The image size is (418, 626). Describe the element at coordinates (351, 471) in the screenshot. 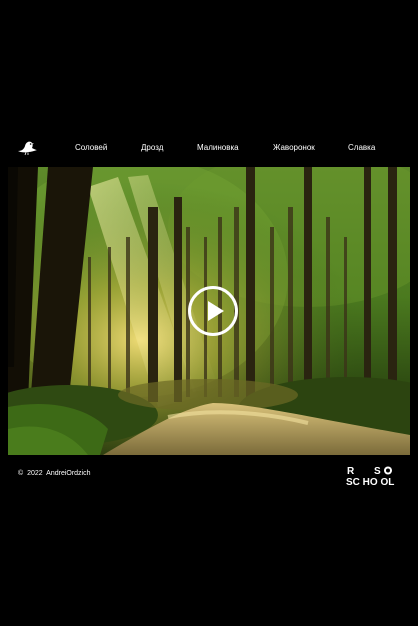

I see `svg-text: R` at that location.